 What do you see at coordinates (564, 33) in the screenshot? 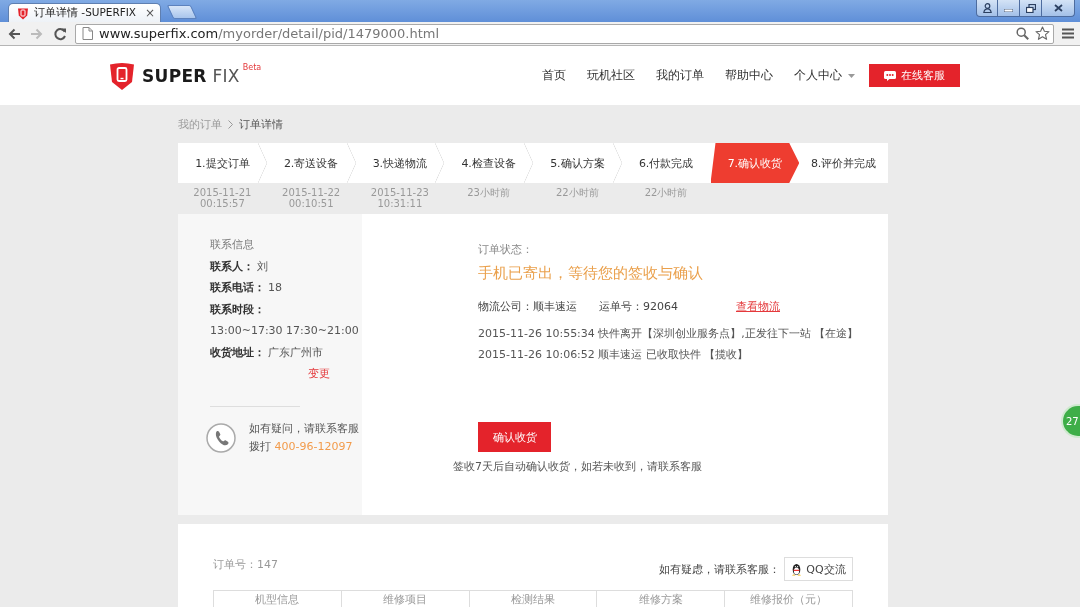
I see `address-bar: www.superfix.com/myorder/detail/pid/1479000.html` at bounding box center [564, 33].